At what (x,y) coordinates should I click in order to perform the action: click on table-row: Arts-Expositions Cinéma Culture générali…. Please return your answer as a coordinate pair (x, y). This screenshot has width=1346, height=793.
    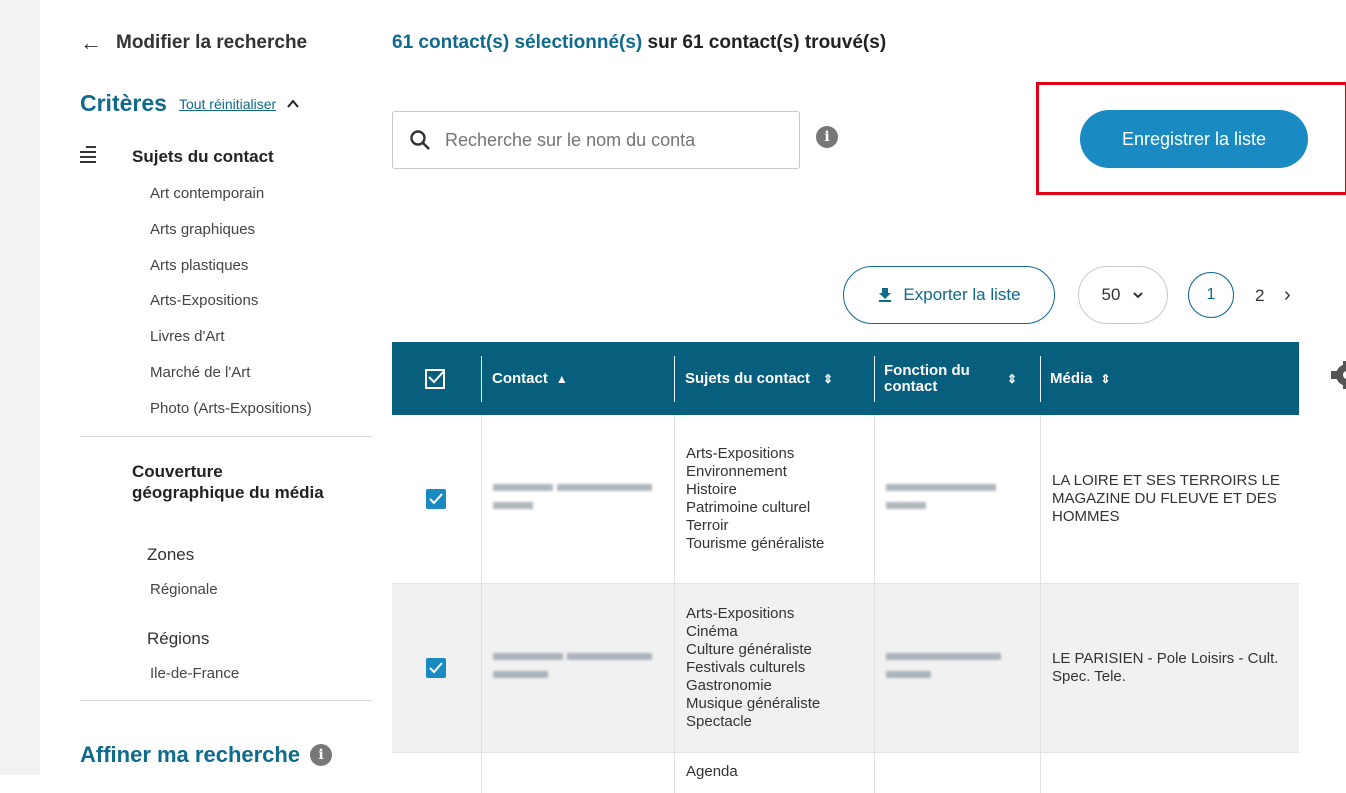
    Looking at the image, I should click on (845, 668).